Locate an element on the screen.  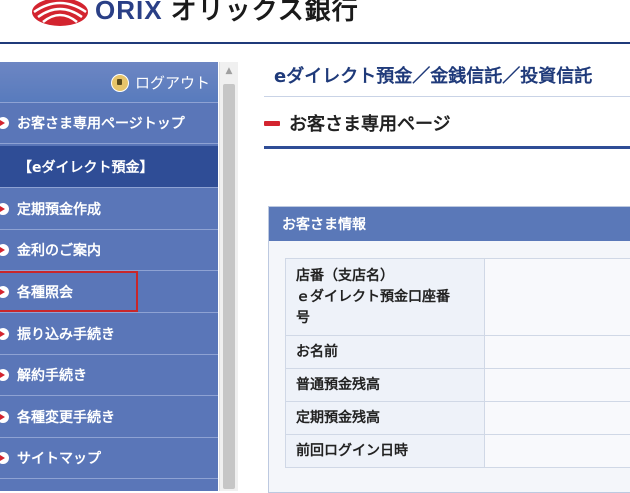
title-divider is located at coordinates (447, 96).